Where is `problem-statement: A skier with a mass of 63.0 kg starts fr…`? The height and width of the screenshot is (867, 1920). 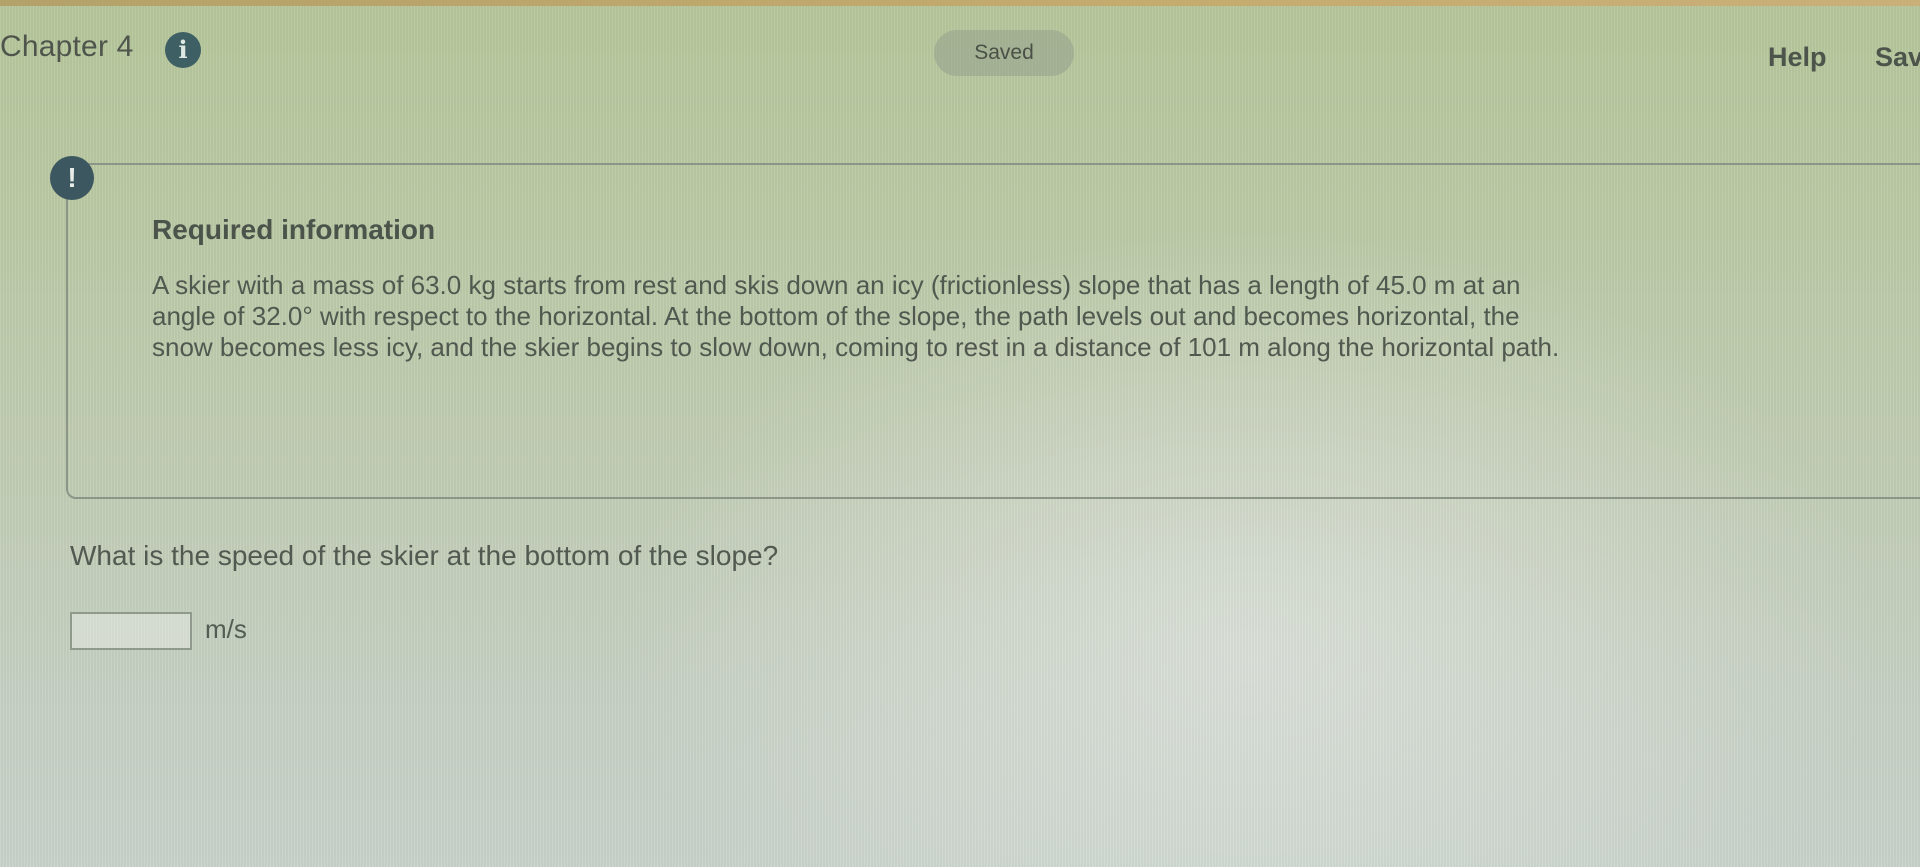 problem-statement: A skier with a mass of 63.0 kg starts fr… is located at coordinates (1012, 316).